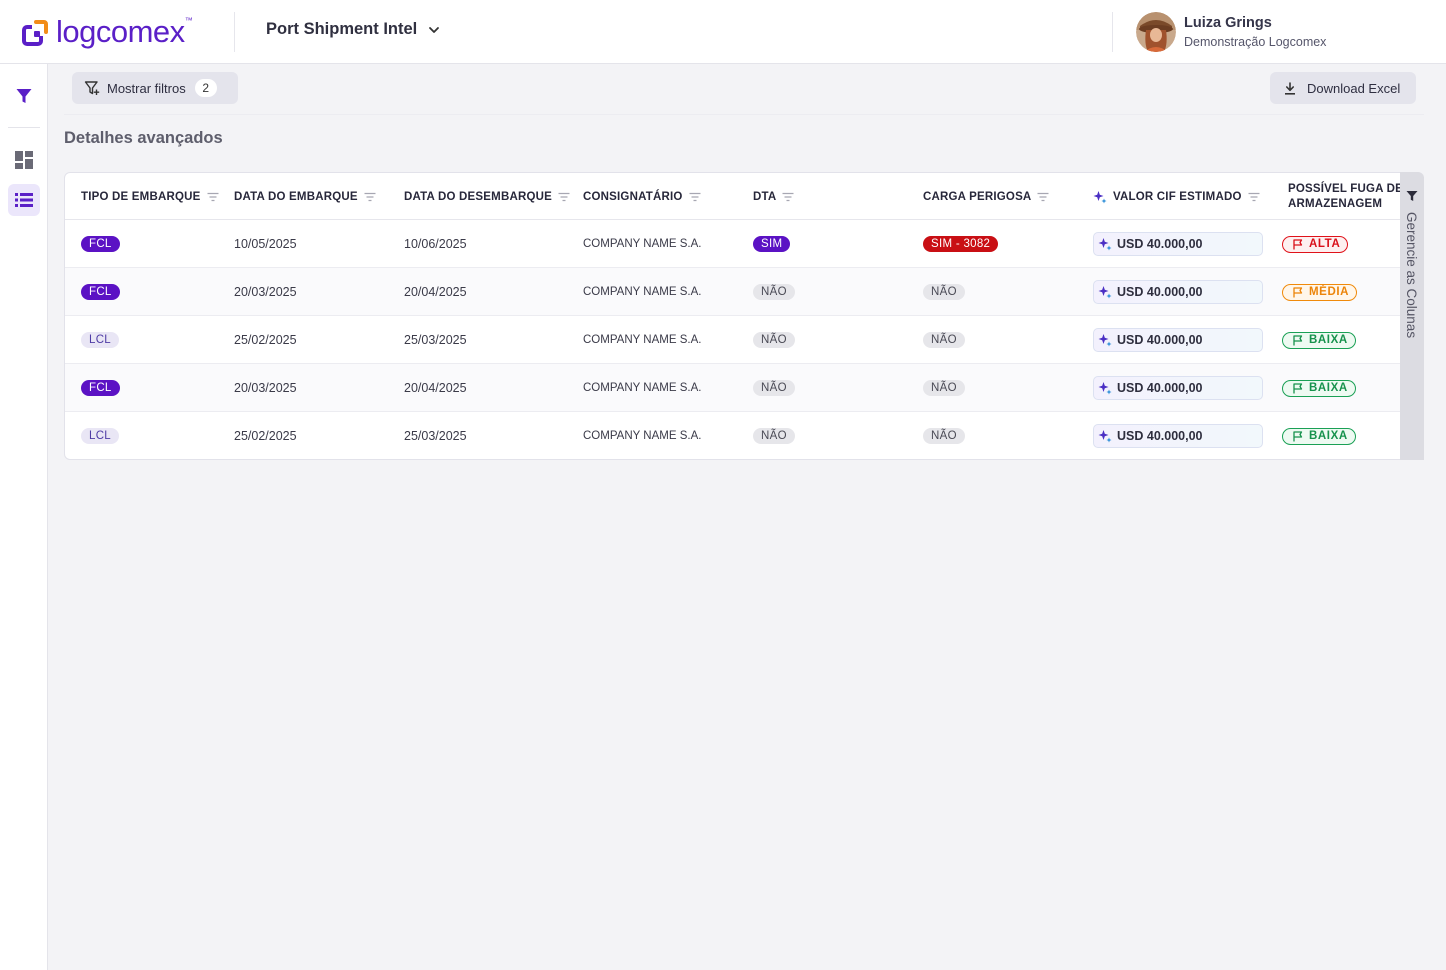  What do you see at coordinates (1255, 42) in the screenshot?
I see `user-organization: Demonstração Logcomex` at bounding box center [1255, 42].